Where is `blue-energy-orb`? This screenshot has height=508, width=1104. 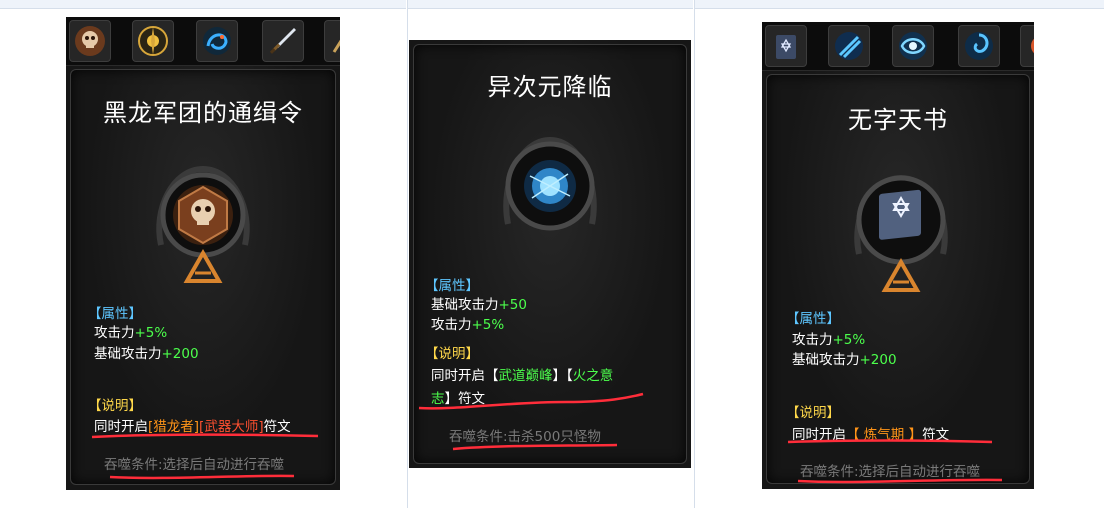
blue-energy-orb is located at coordinates (550, 183).